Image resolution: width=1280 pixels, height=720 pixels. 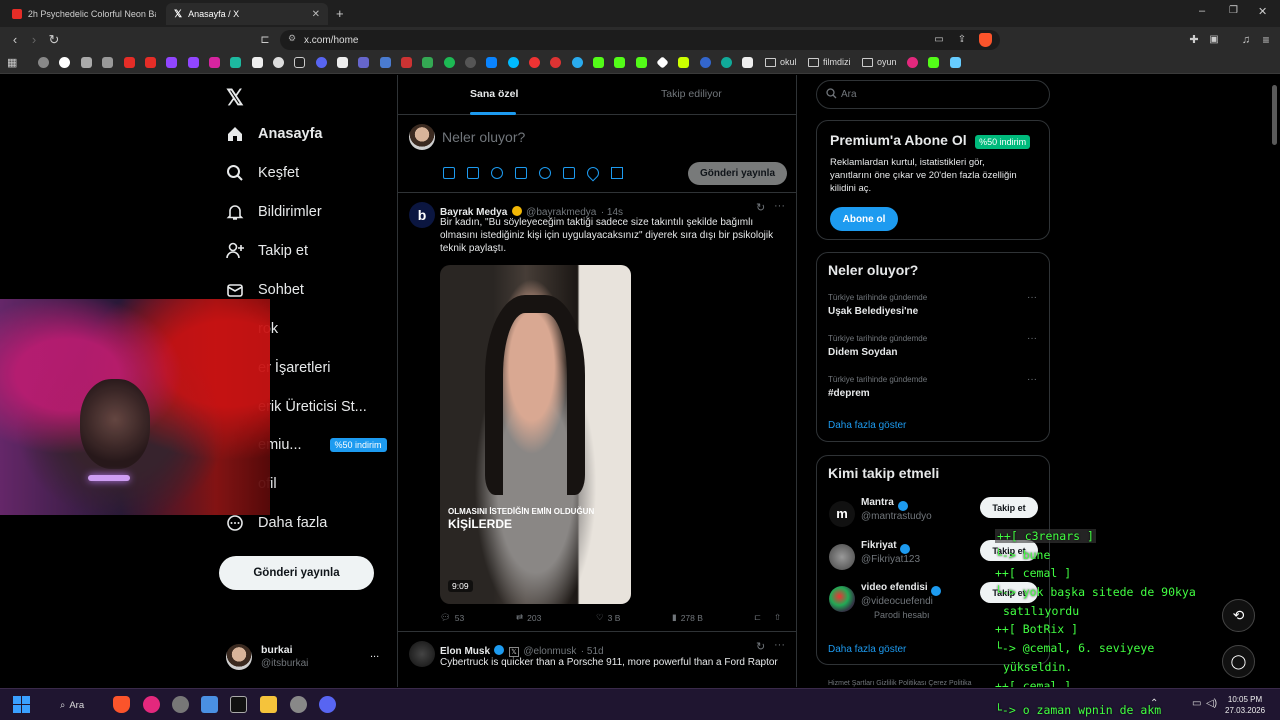 What do you see at coordinates (1233, 10) in the screenshot?
I see `maximize-icon: ❐` at bounding box center [1233, 10].